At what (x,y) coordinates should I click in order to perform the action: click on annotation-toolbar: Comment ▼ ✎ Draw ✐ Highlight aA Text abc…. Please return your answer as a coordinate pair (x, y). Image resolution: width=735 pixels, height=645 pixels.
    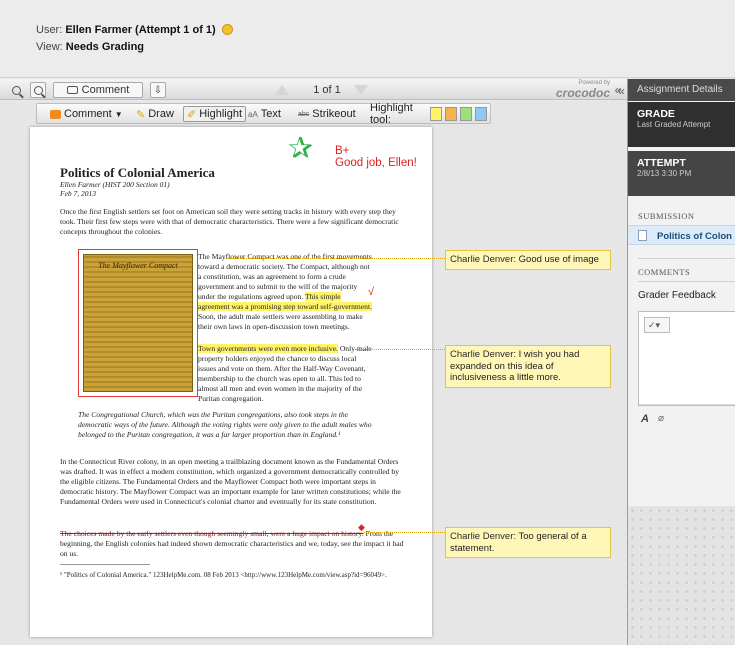
    Looking at the image, I should click on (263, 114).